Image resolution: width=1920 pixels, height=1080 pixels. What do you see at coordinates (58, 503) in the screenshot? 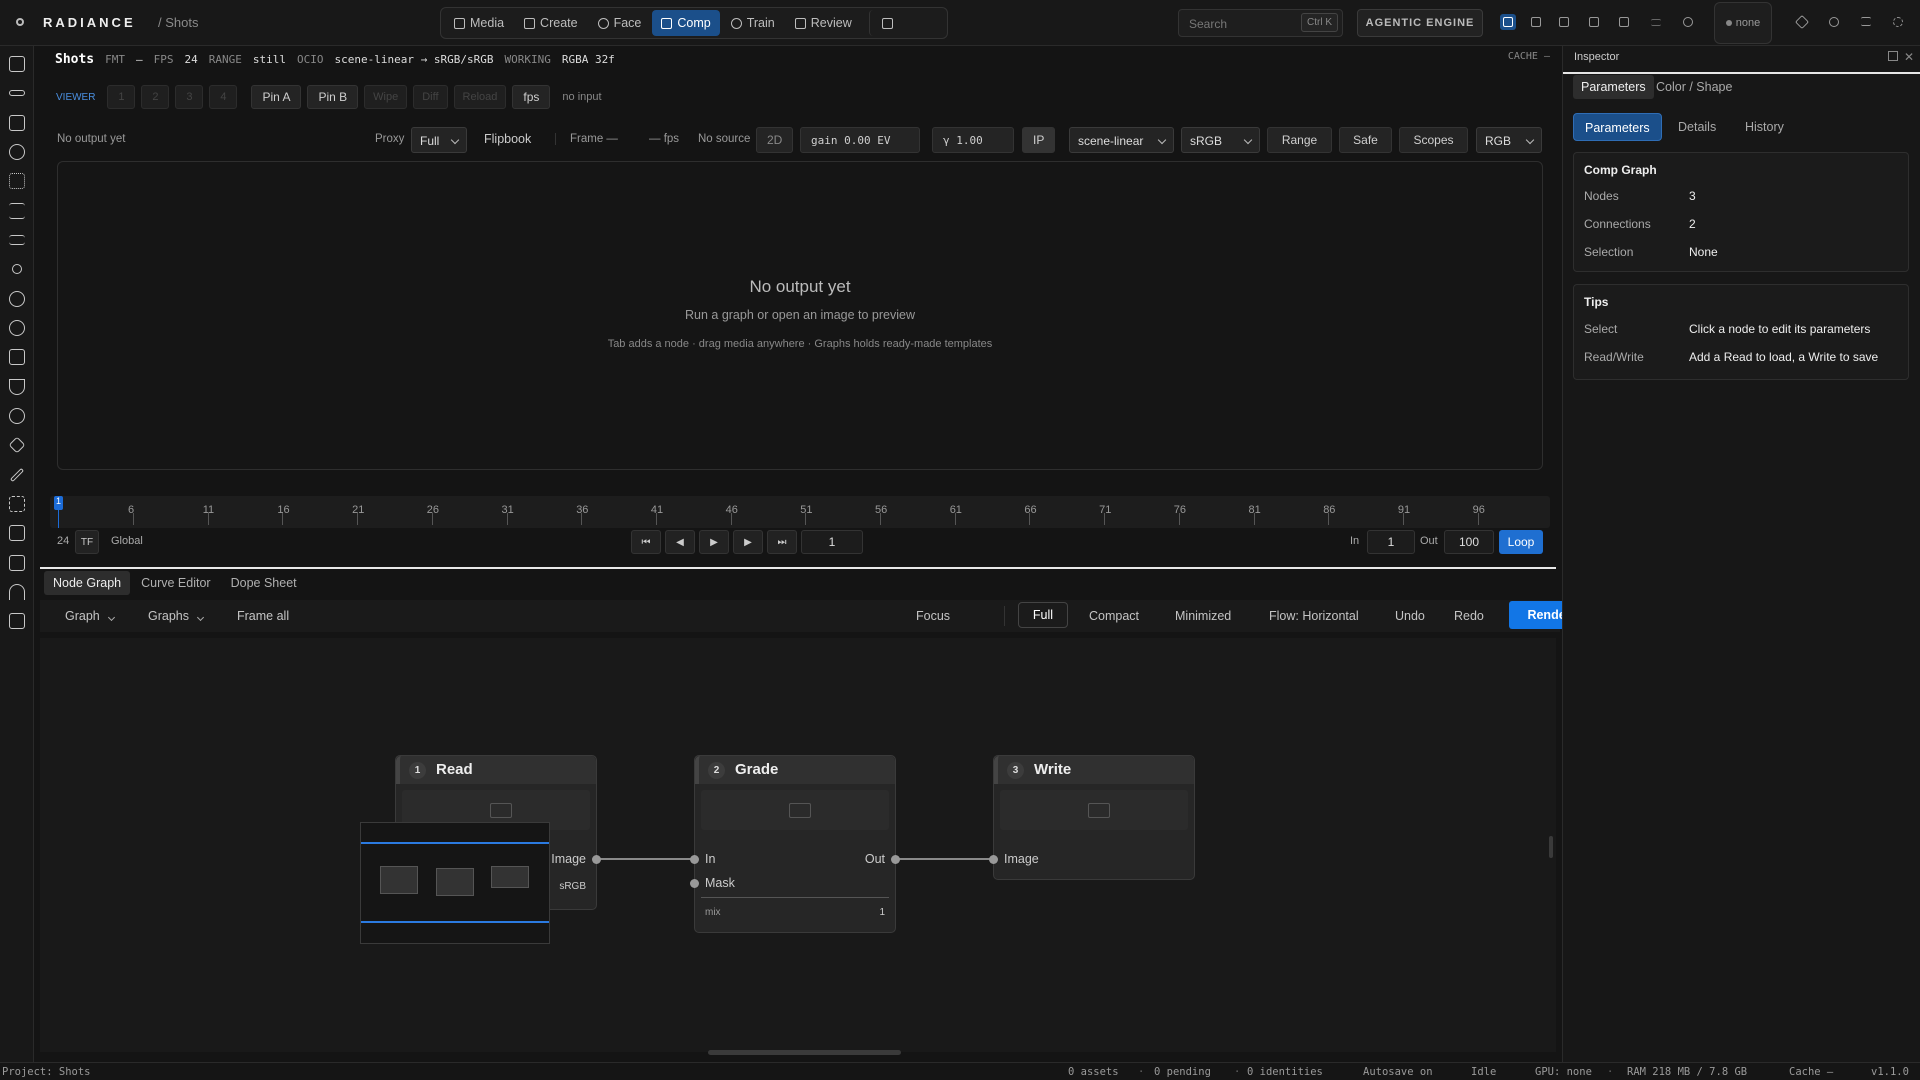
I see `playhead: 1` at bounding box center [58, 503].